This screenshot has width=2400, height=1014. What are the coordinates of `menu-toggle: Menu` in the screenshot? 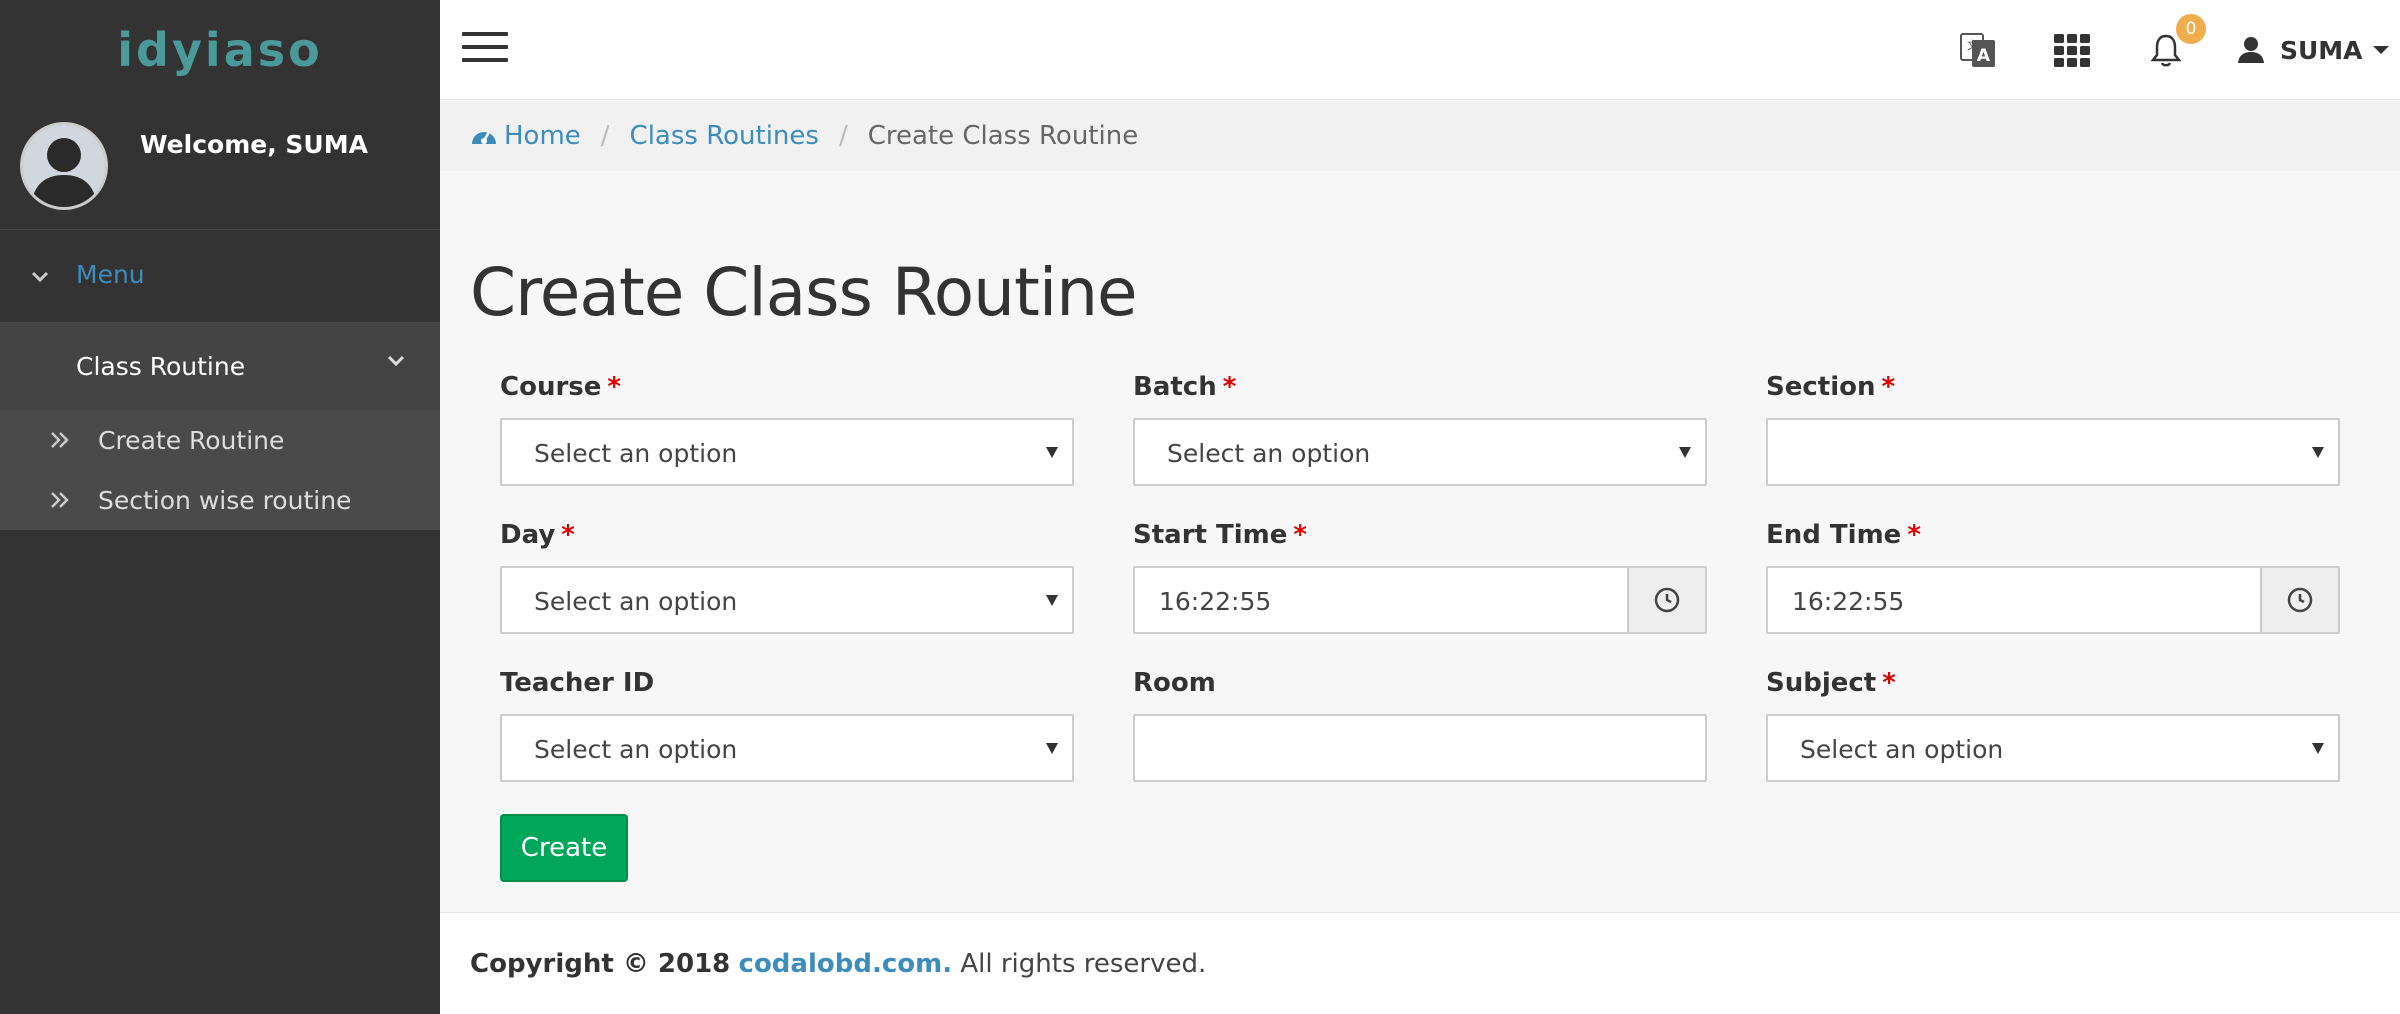 It's located at (220, 276).